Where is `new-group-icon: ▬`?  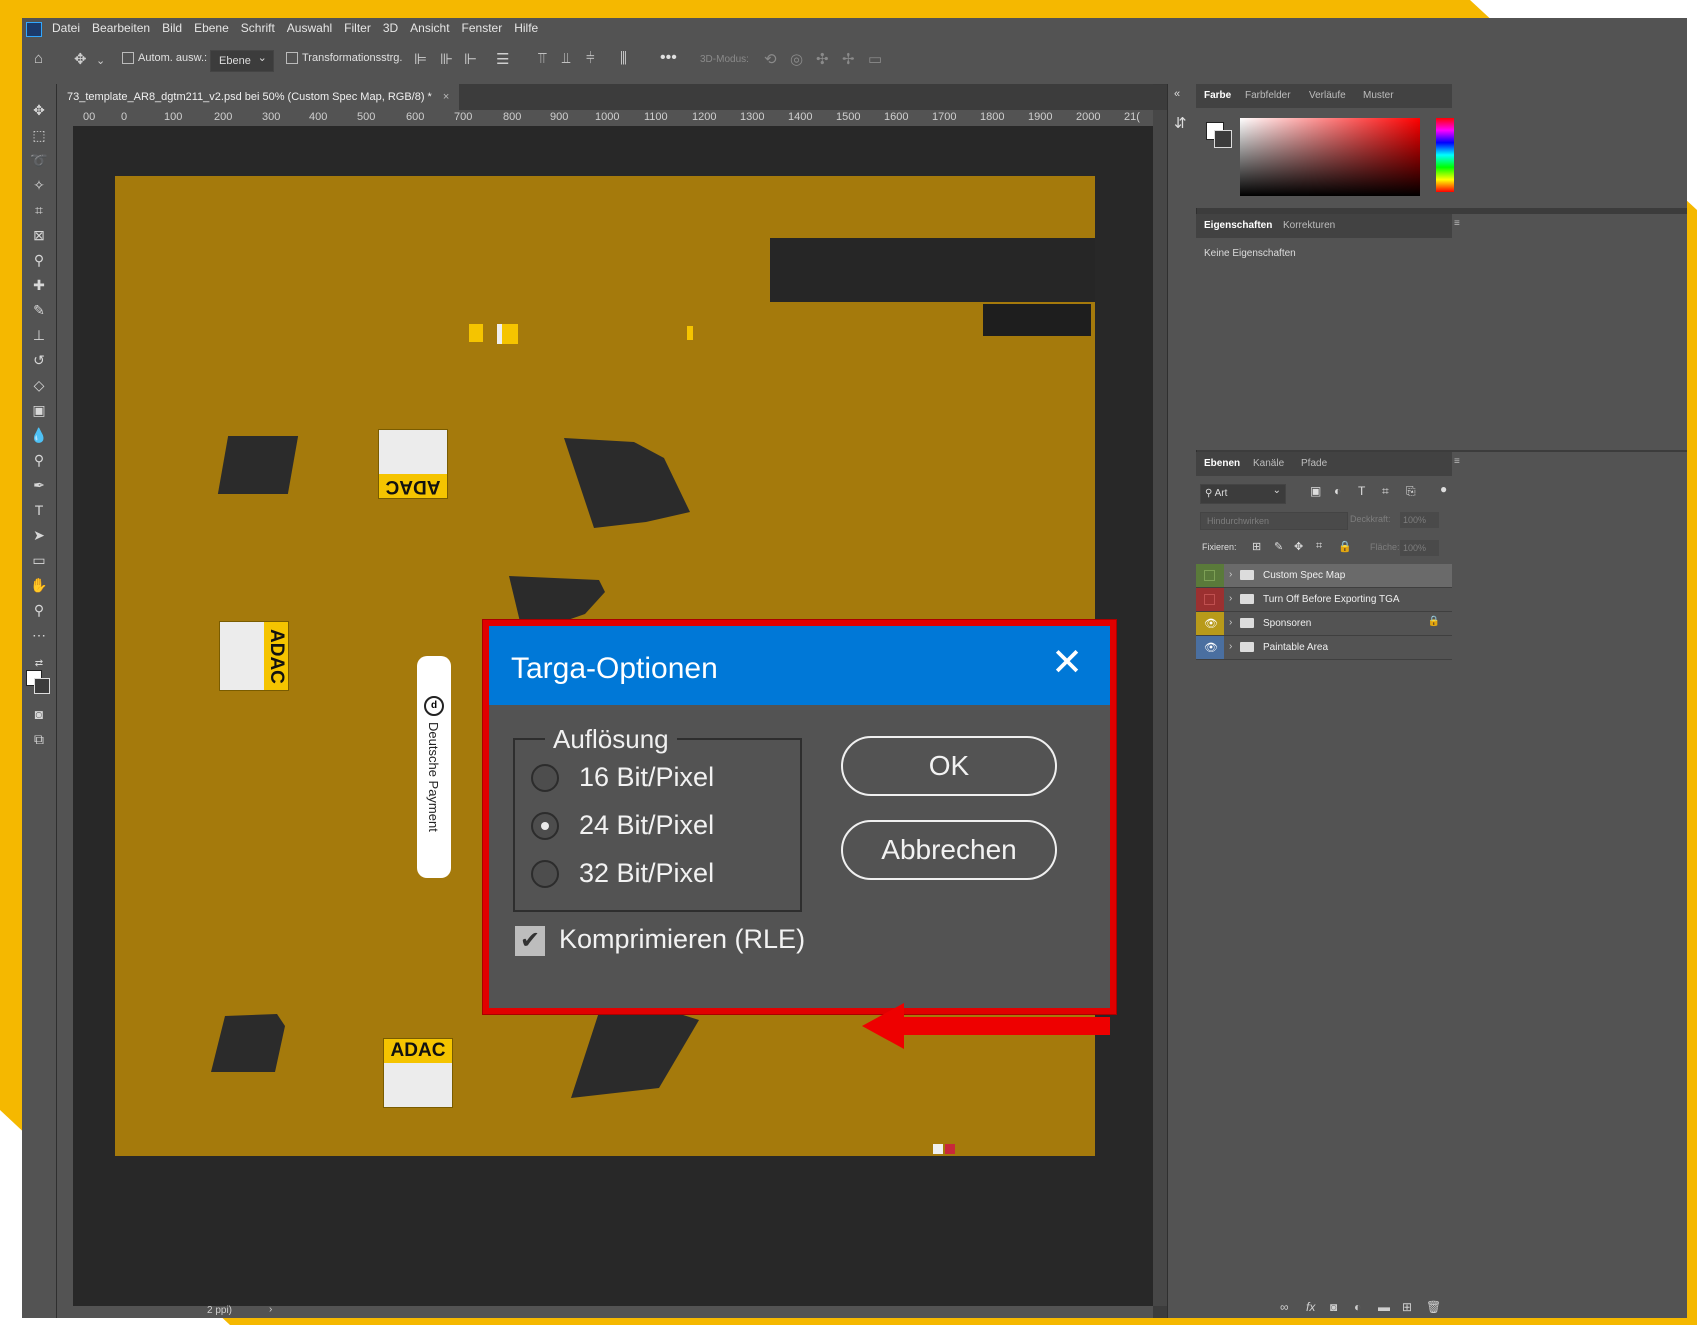 new-group-icon: ▬ is located at coordinates (1384, 1307).